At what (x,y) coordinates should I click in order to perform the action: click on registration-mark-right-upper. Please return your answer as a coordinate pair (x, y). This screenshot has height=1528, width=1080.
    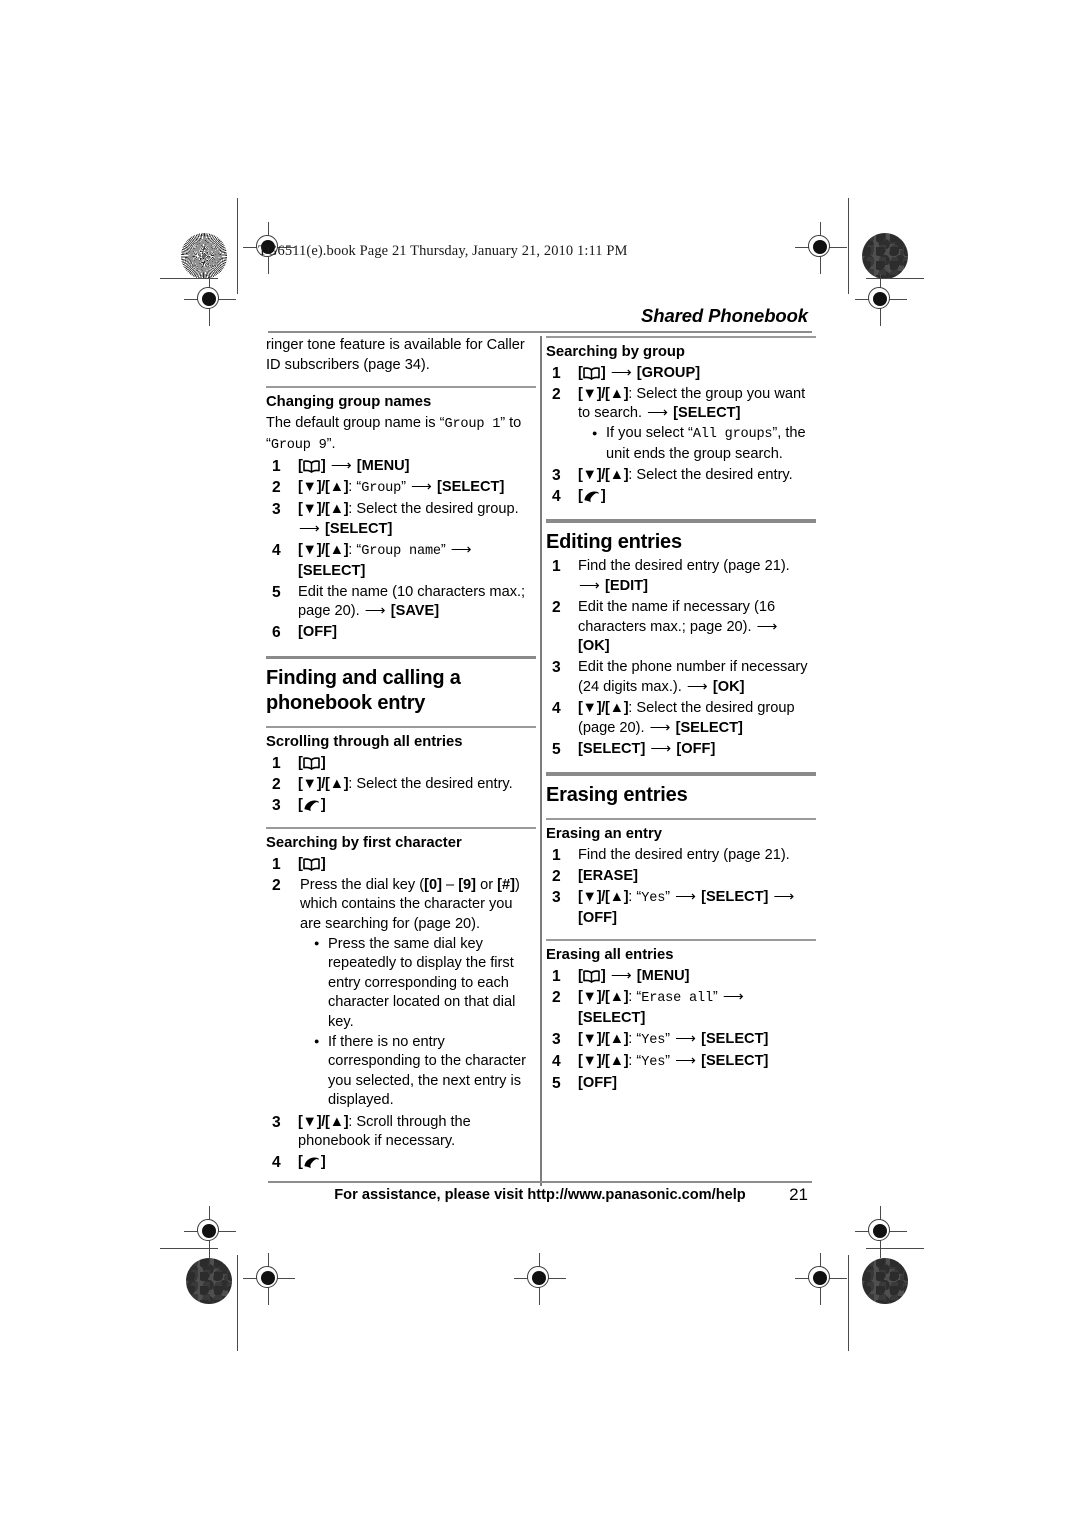
    Looking at the image, I should click on (881, 300).